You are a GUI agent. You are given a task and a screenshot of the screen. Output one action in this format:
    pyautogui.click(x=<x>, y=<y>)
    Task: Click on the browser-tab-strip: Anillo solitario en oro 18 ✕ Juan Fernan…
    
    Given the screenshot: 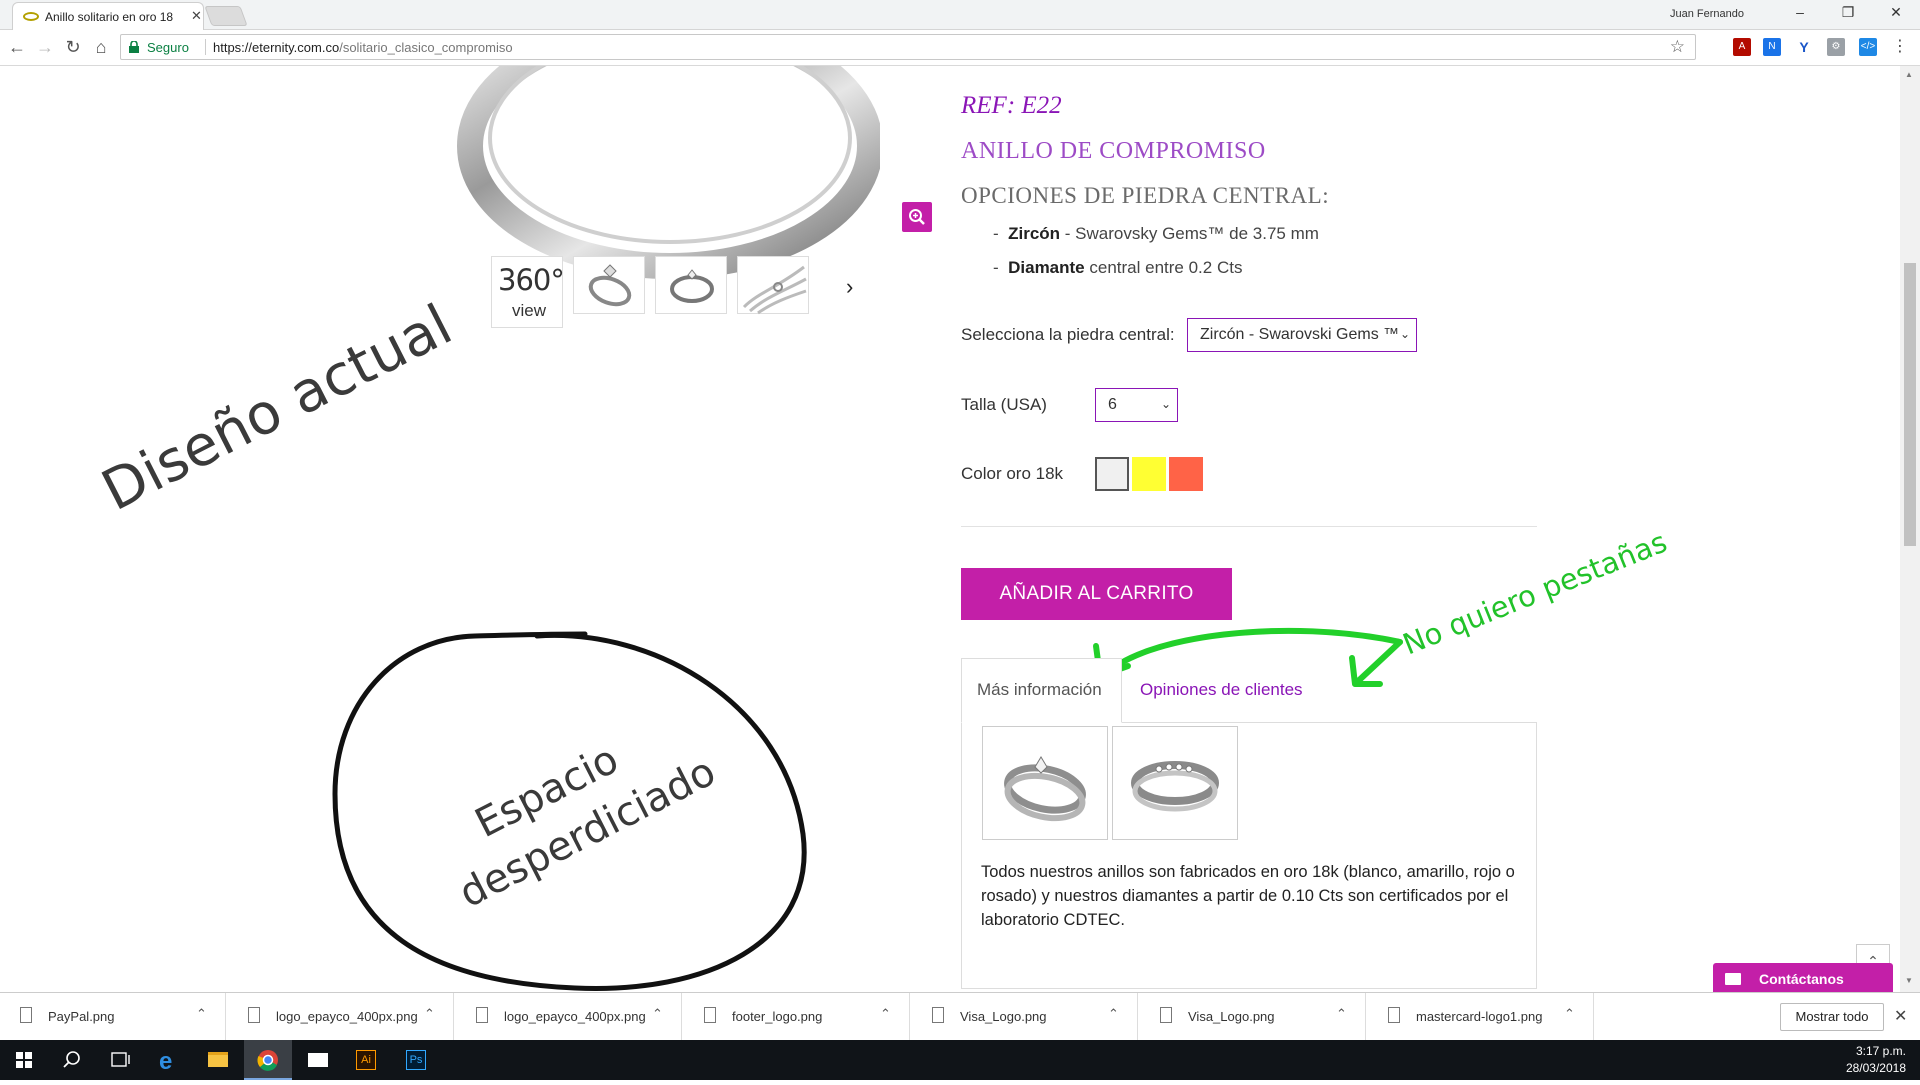 What is the action you would take?
    pyautogui.click(x=960, y=15)
    